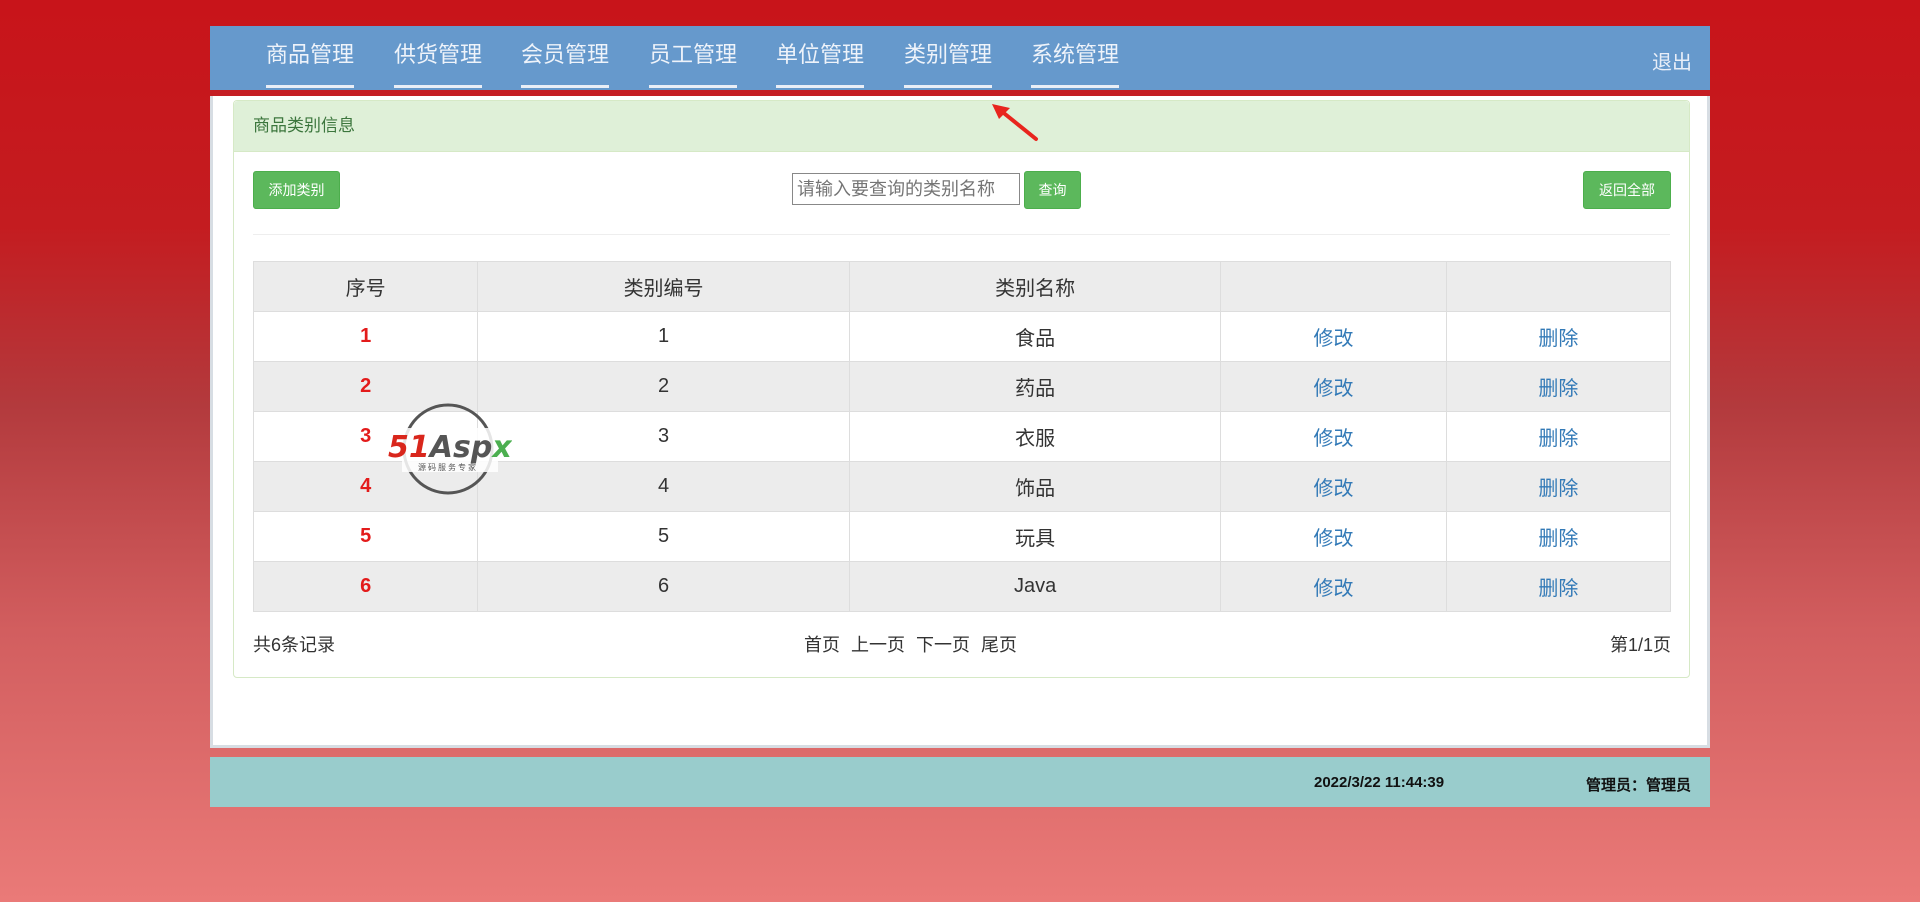  I want to click on category-name: 饰品, so click(1035, 486).